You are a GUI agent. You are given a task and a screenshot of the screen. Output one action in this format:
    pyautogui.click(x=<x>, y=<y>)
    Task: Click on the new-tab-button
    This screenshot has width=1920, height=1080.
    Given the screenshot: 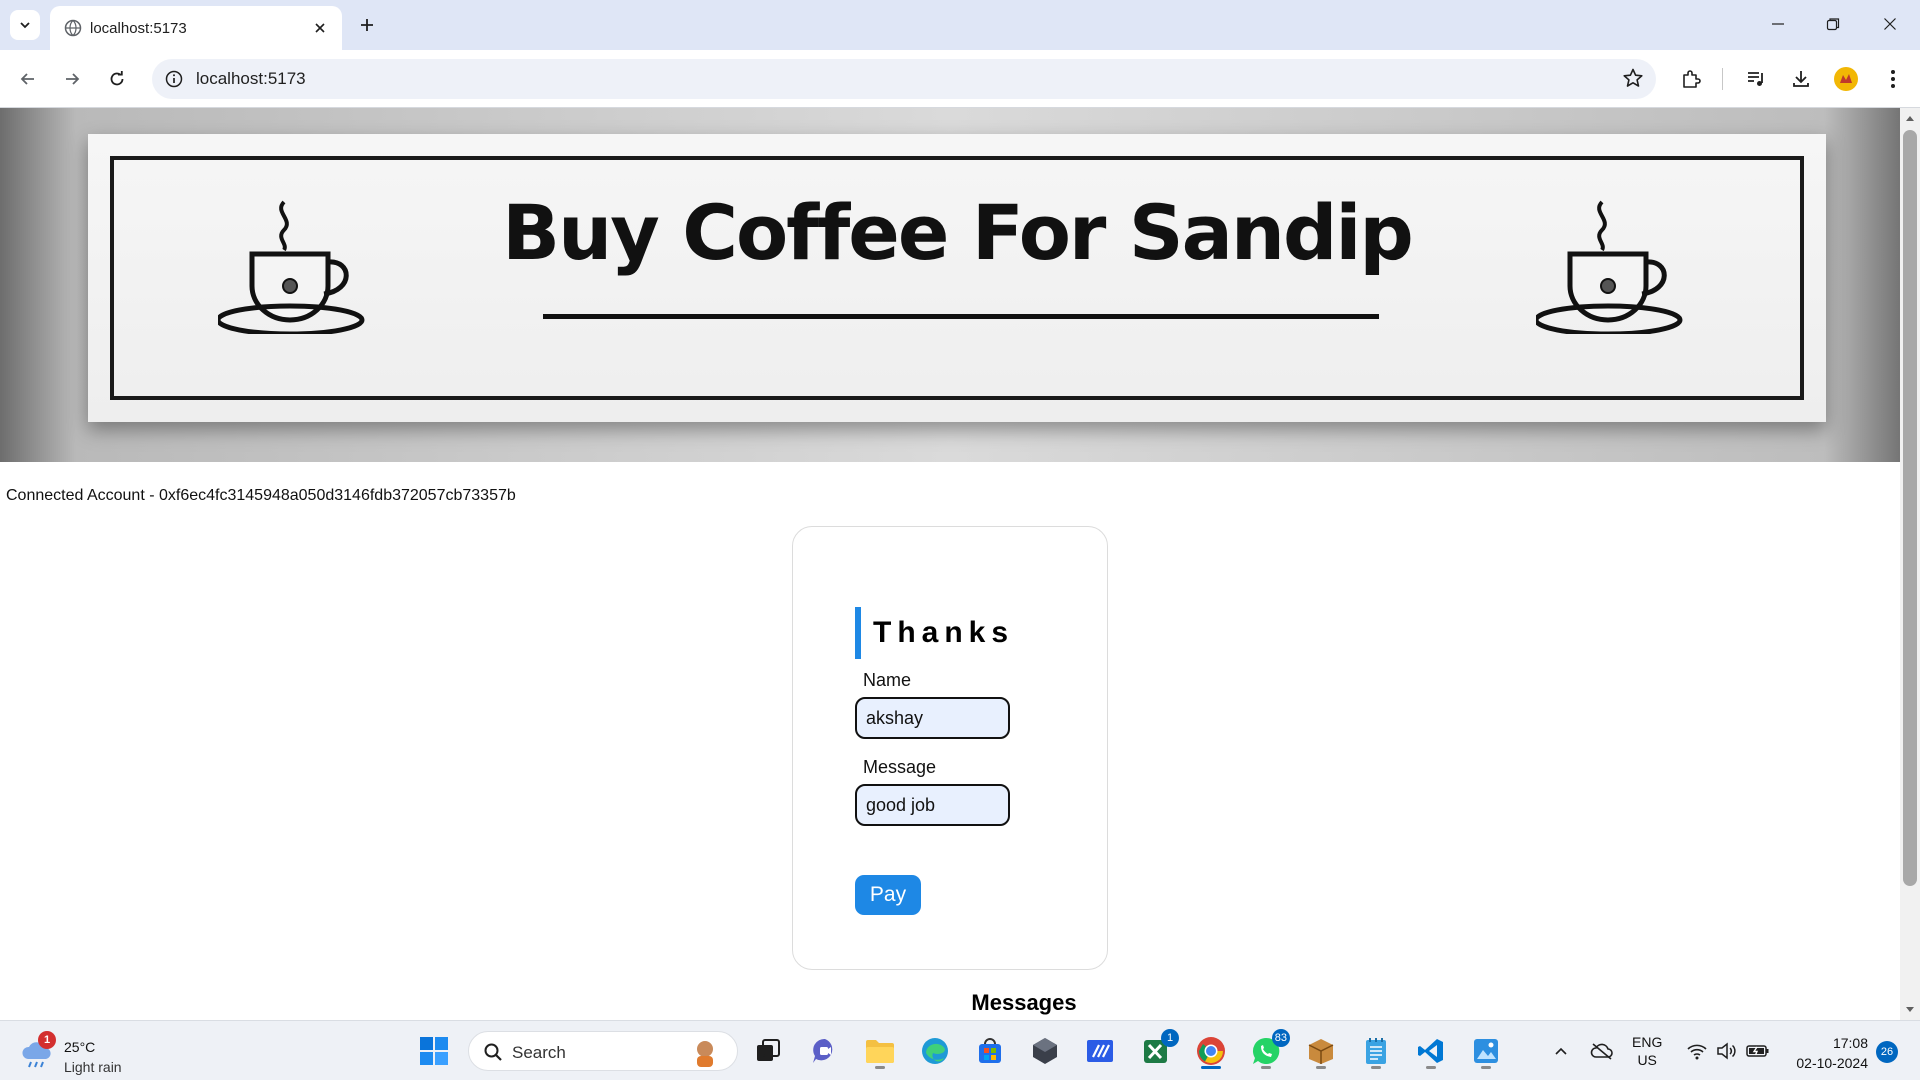 What is the action you would take?
    pyautogui.click(x=367, y=25)
    